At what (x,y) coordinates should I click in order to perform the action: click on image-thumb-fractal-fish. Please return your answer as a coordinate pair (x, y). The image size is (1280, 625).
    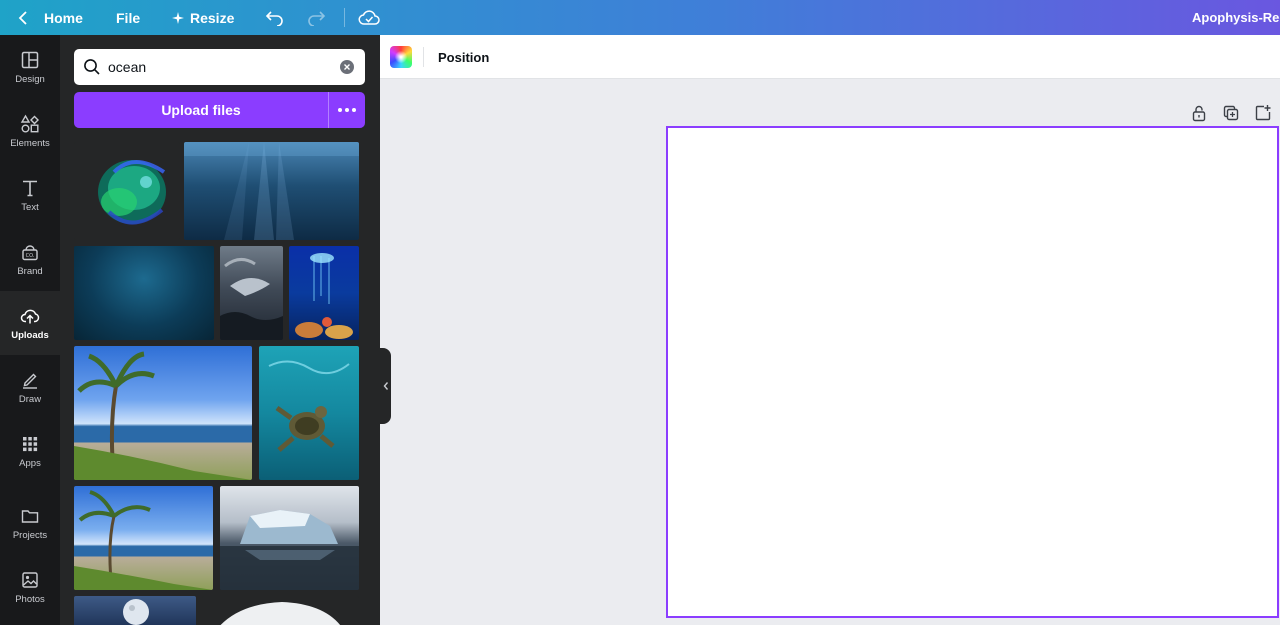
    Looking at the image, I should click on (127, 191).